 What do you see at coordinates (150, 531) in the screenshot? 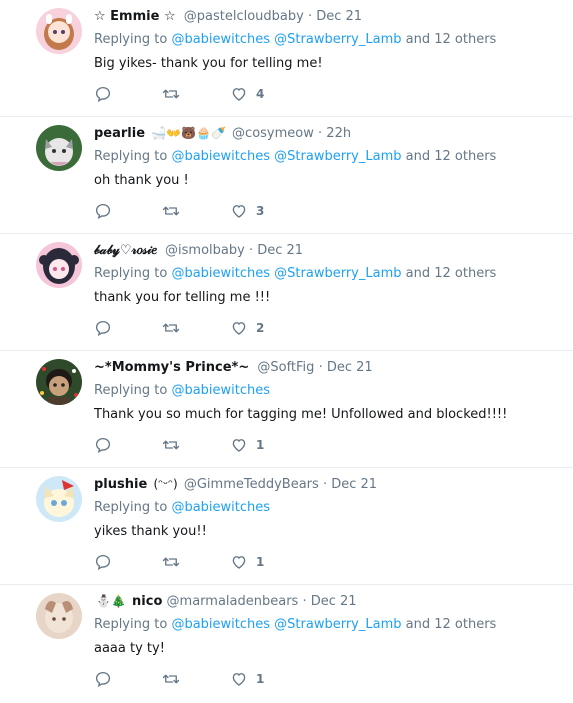
I see `tweet-text: yikes thank you!!` at bounding box center [150, 531].